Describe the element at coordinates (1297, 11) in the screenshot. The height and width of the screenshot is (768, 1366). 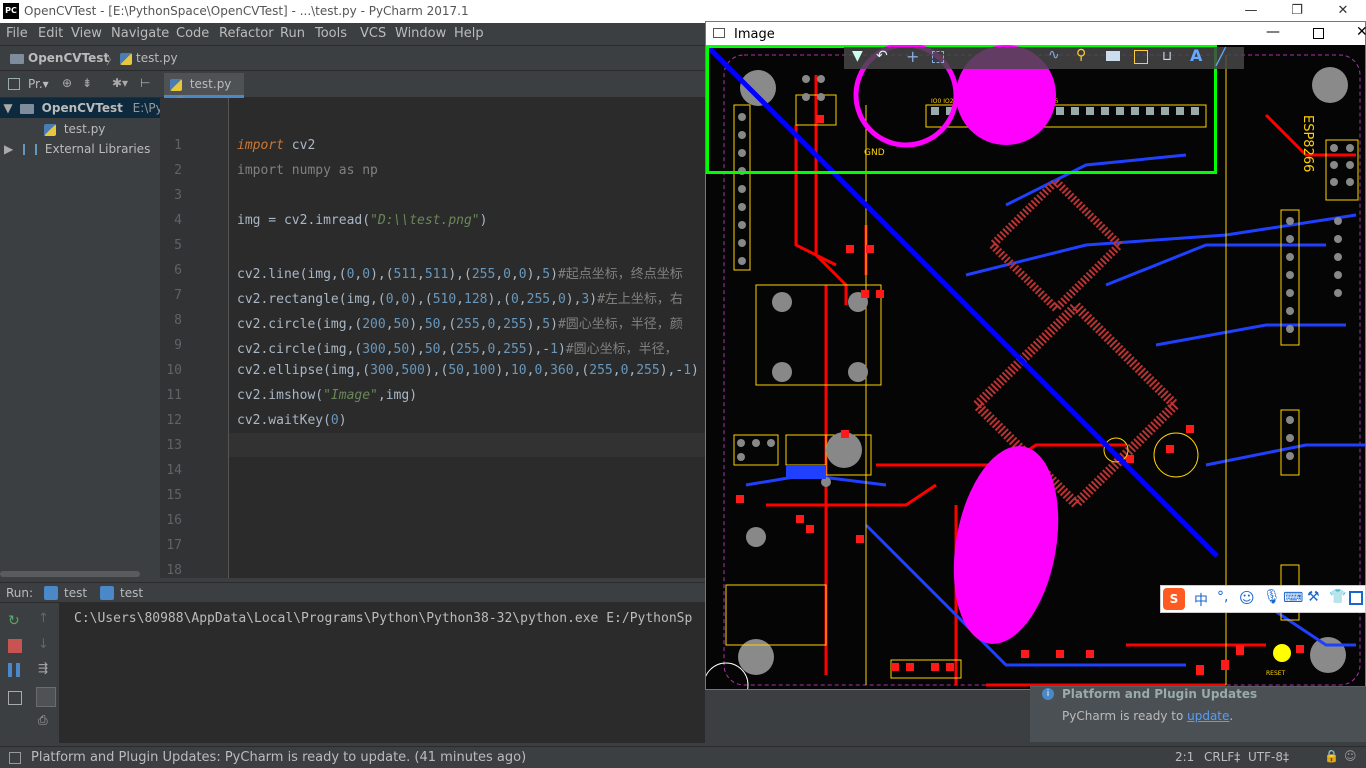
I see `maximize-button: ❐` at that location.